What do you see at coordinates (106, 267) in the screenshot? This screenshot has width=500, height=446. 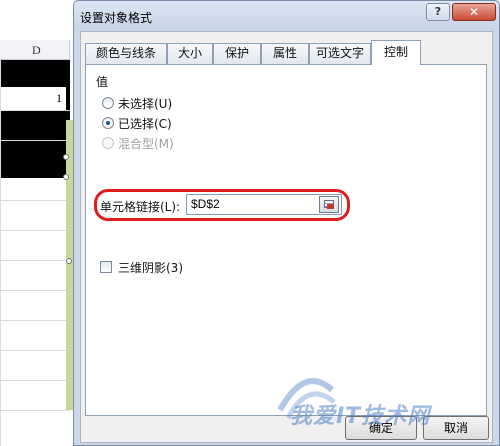 I see `shading-checkbox-box` at bounding box center [106, 267].